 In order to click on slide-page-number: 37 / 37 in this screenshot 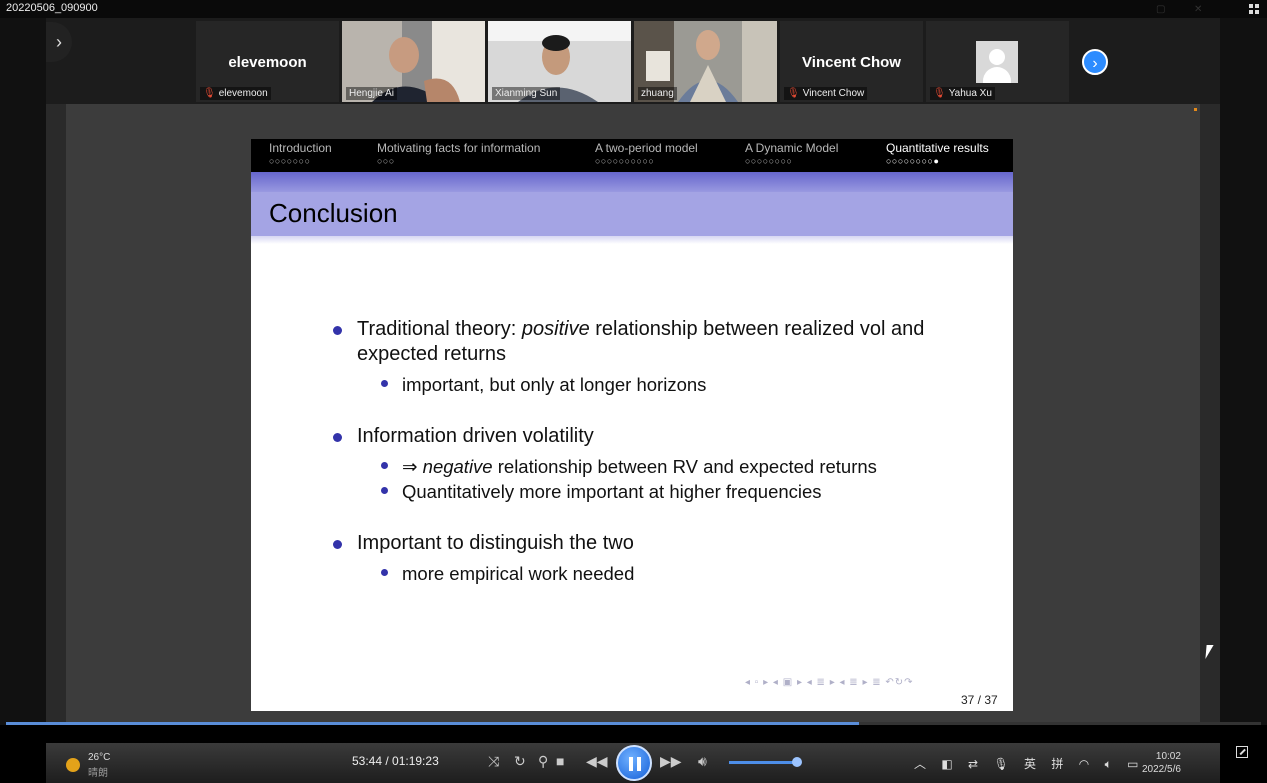, I will do `click(979, 700)`.